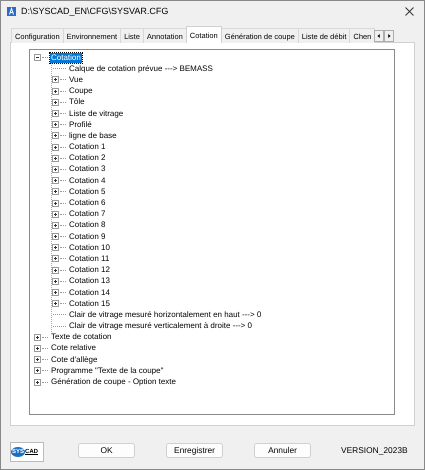  Describe the element at coordinates (96, 113) in the screenshot. I see `tree-item: Liste de vitrage` at that location.